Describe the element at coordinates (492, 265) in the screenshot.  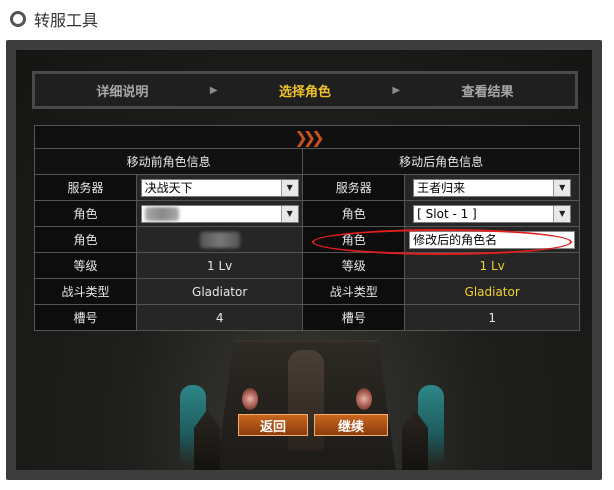
I see `level-after: 1 Lv` at that location.